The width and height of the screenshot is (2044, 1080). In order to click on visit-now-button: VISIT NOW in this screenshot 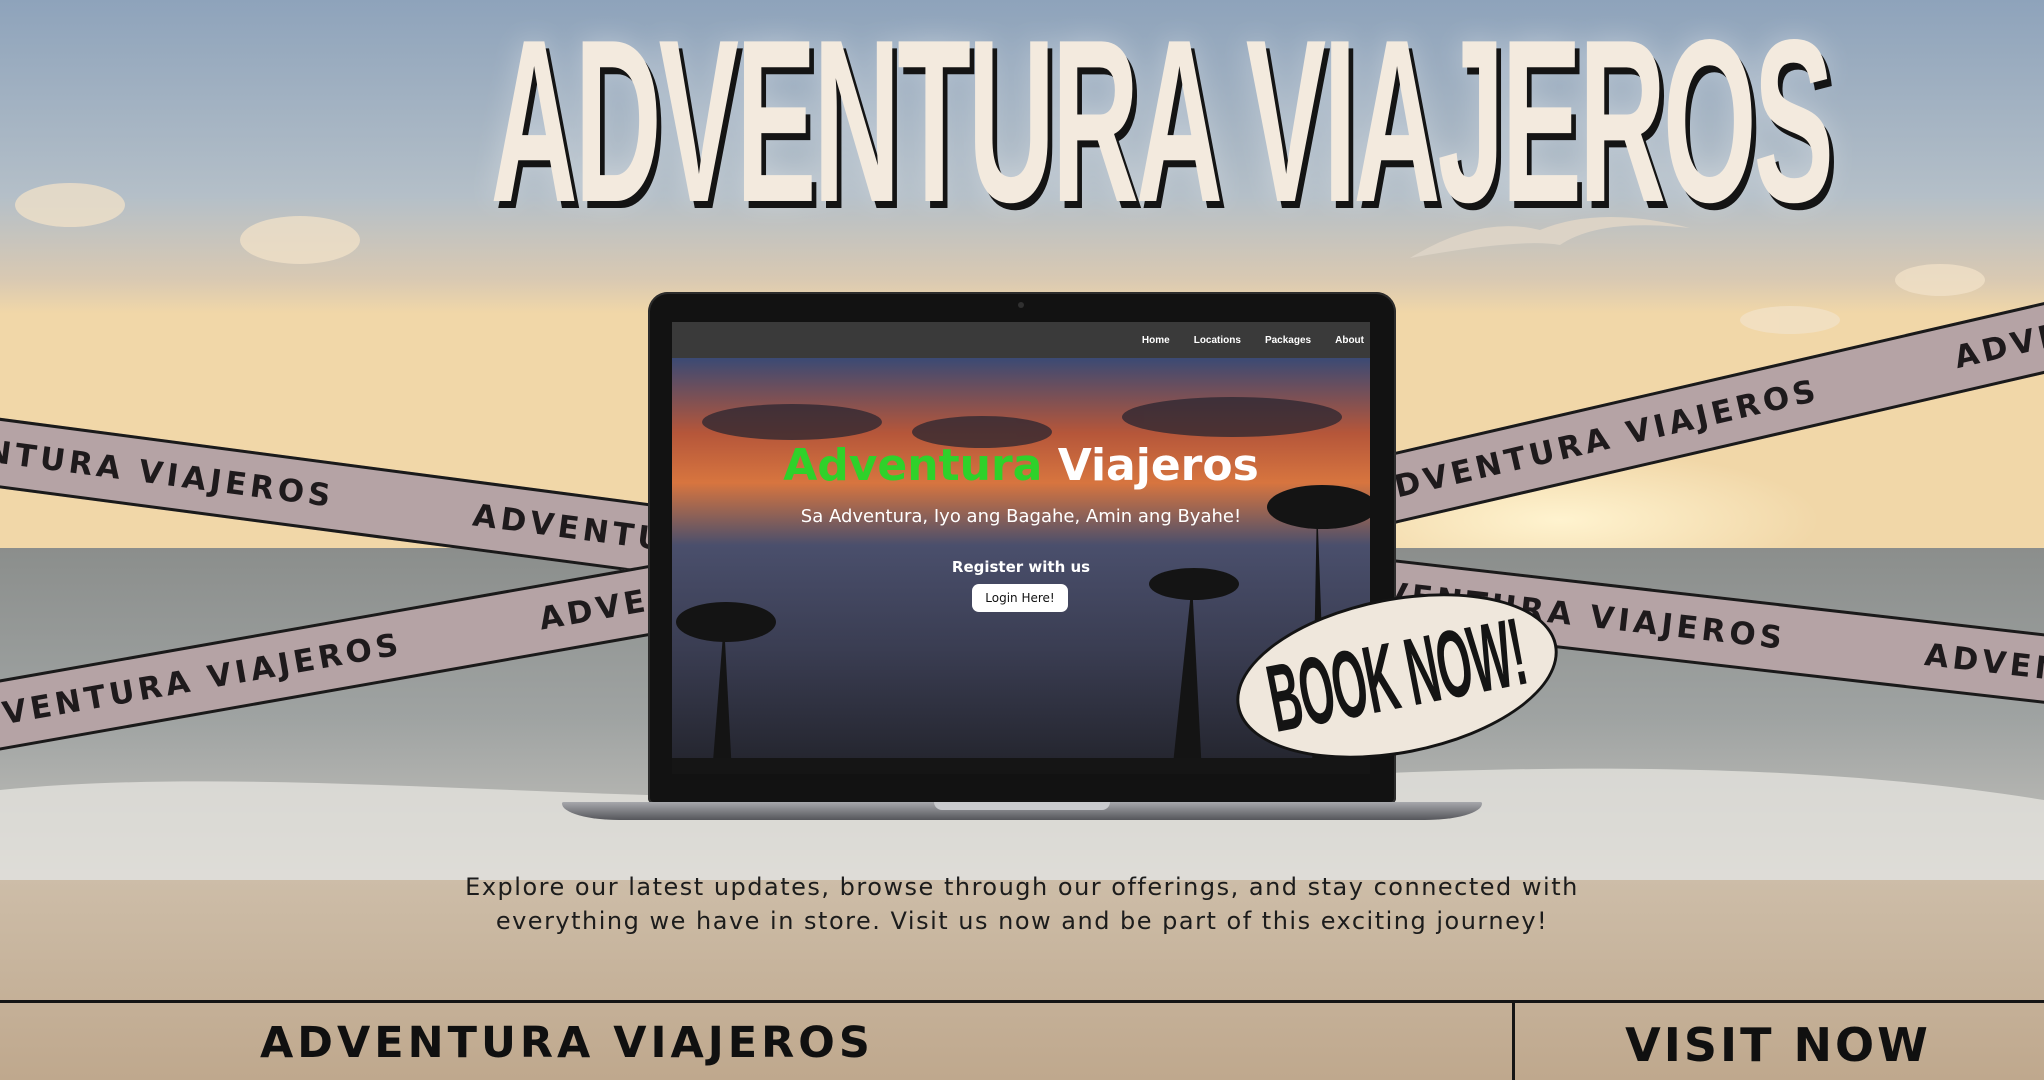, I will do `click(1778, 1045)`.